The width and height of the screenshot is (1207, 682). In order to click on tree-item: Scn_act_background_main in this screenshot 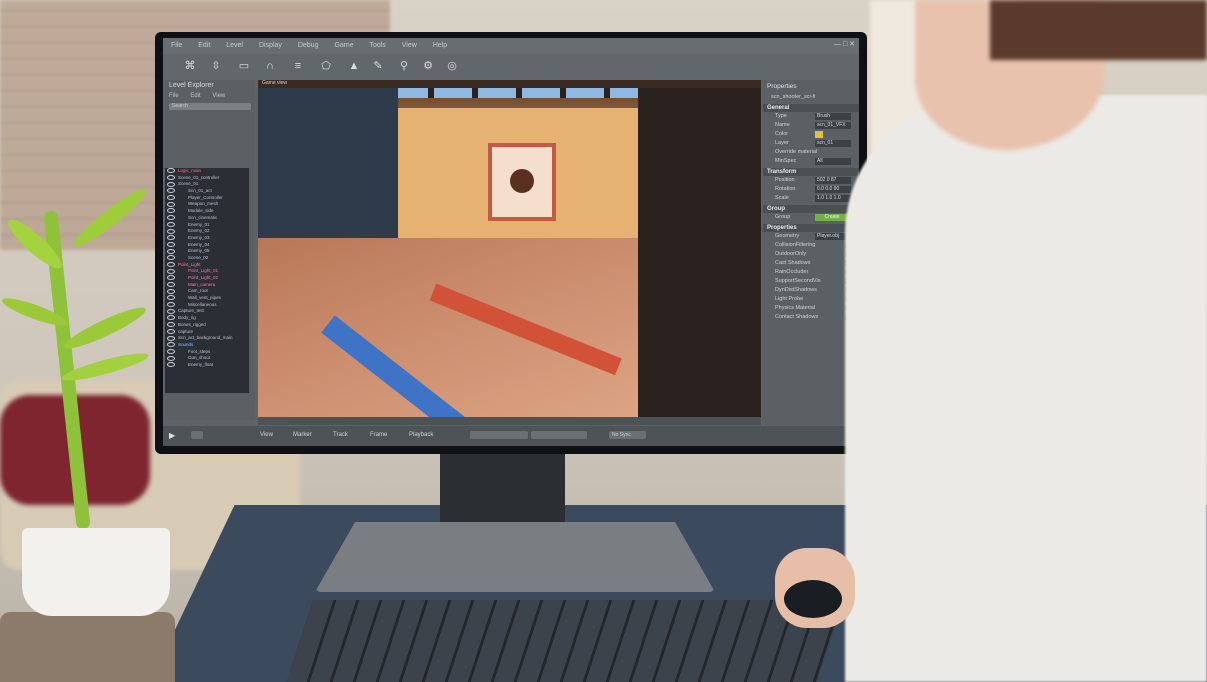, I will do `click(207, 338)`.